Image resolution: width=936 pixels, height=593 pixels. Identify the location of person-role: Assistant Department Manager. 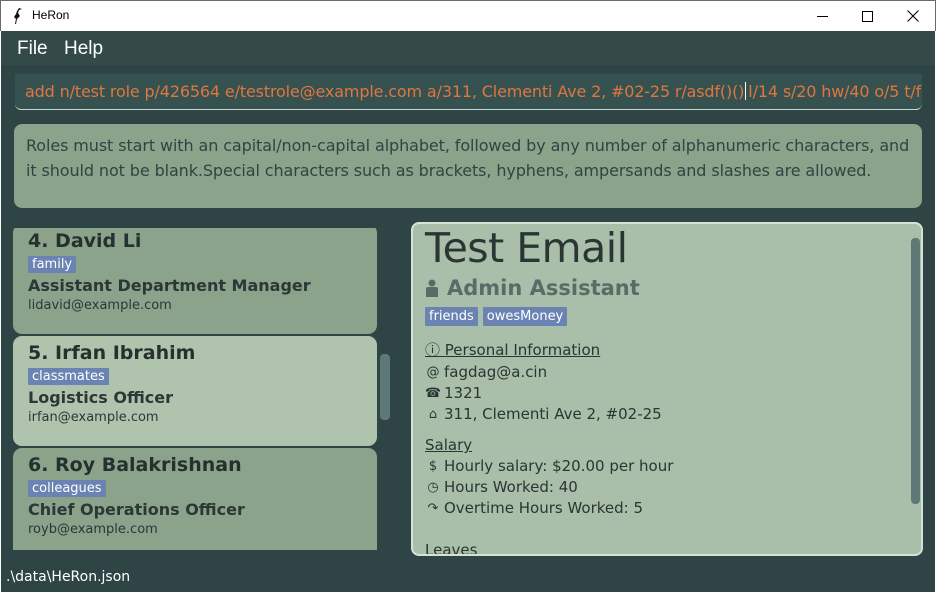
(169, 285).